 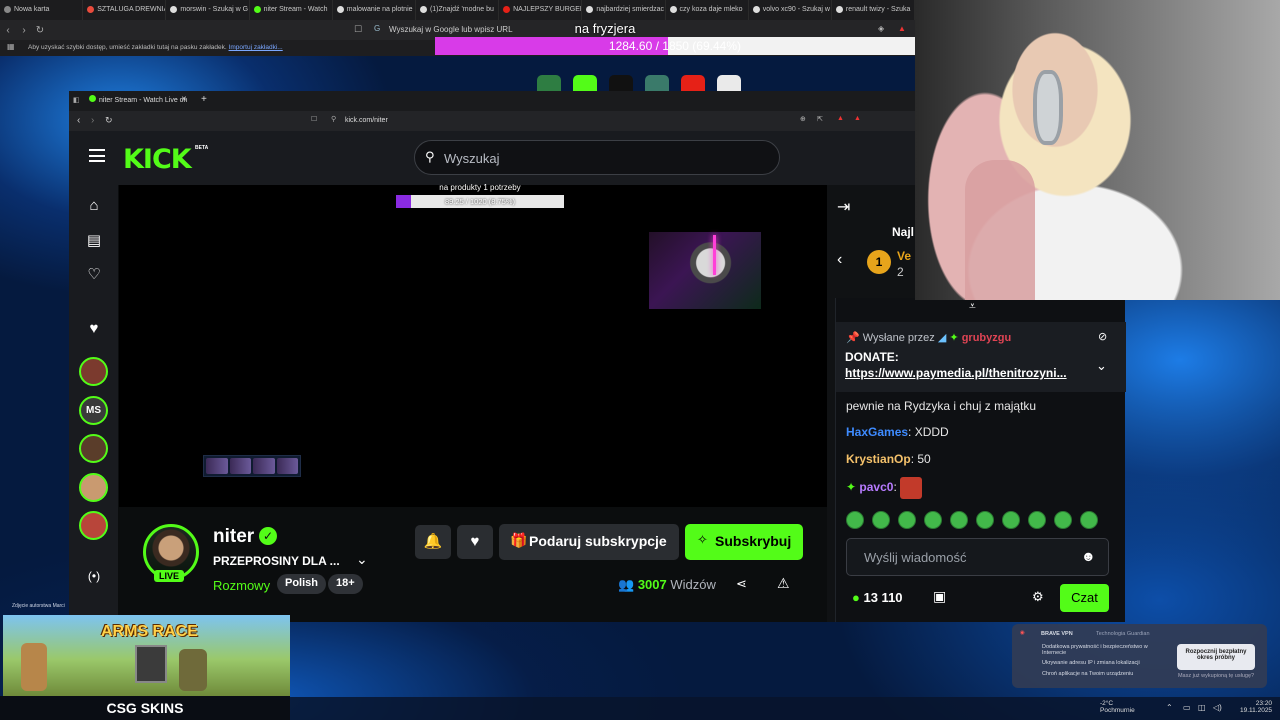 What do you see at coordinates (1202, 707) in the screenshot?
I see `network-icon: ◫` at bounding box center [1202, 707].